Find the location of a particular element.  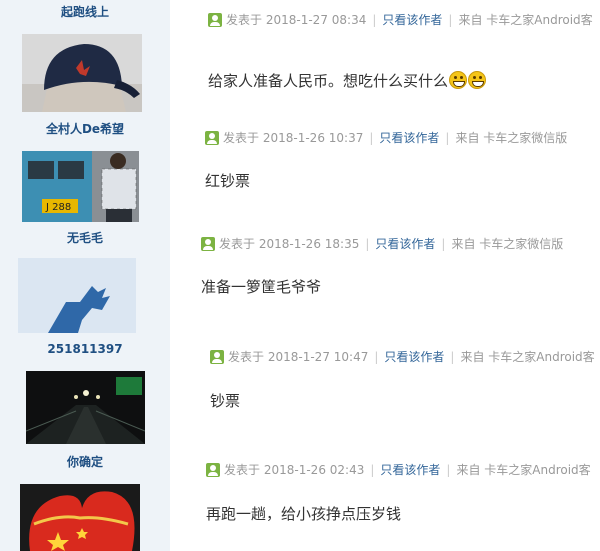

username-5: 你确定 is located at coordinates (85, 462).